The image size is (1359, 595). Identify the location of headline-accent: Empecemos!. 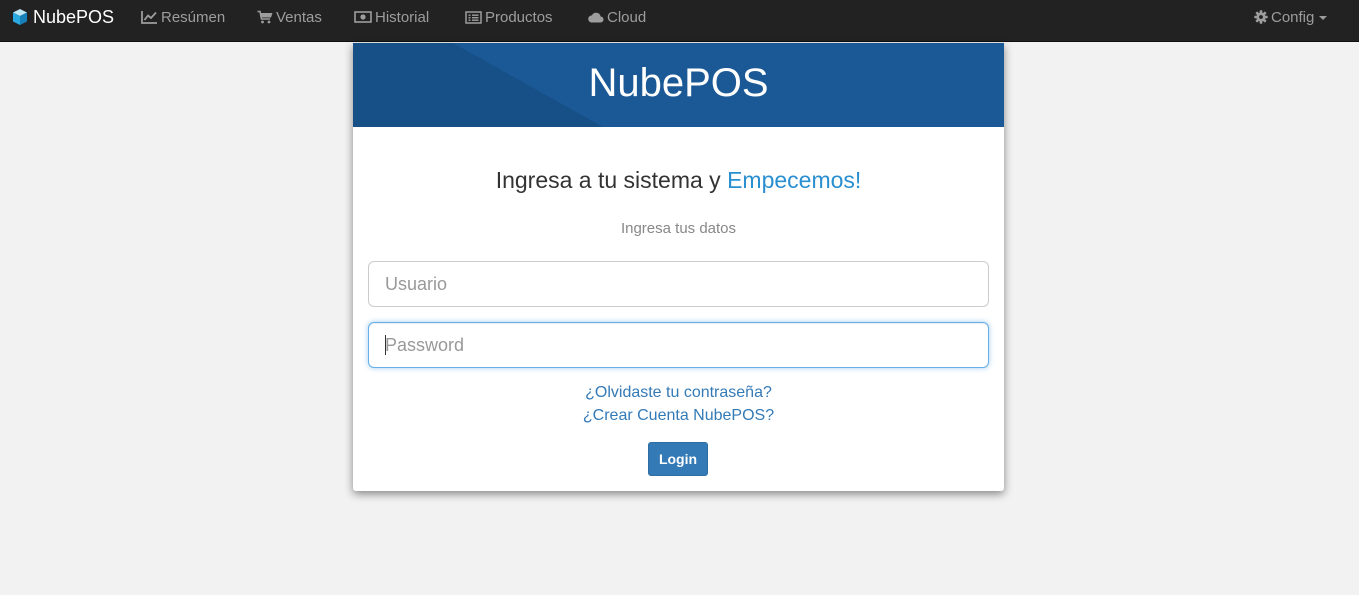
(794, 180).